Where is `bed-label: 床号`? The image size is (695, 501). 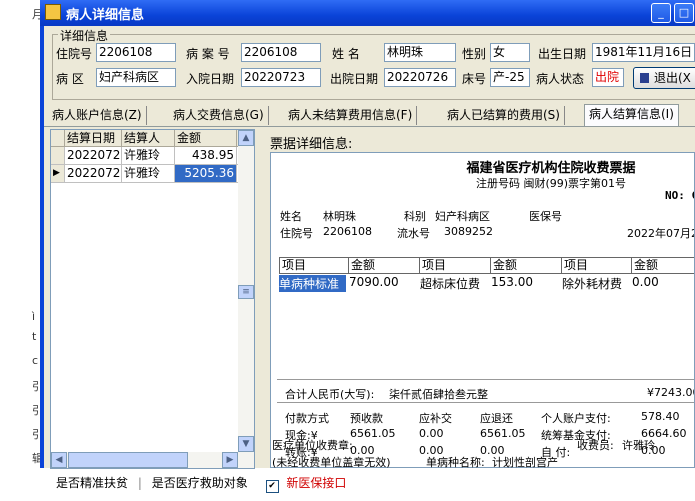
bed-label: 床号 is located at coordinates (474, 79).